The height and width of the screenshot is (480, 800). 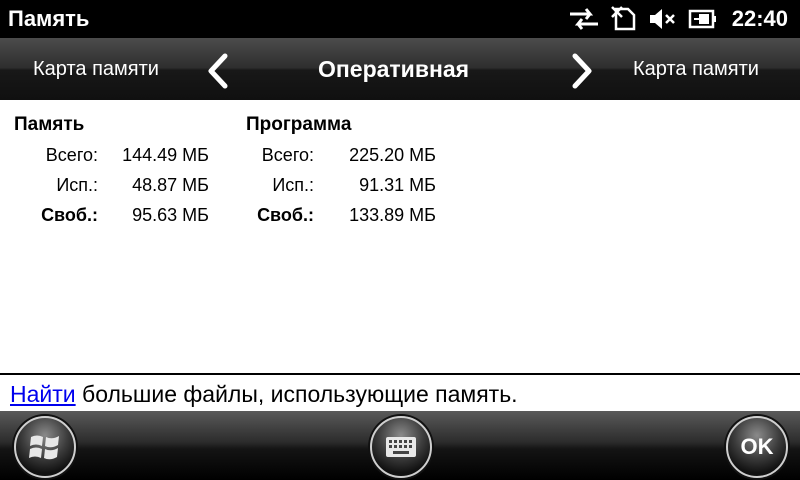 I want to click on program-used-value: 91.31 МБ, so click(x=397, y=185).